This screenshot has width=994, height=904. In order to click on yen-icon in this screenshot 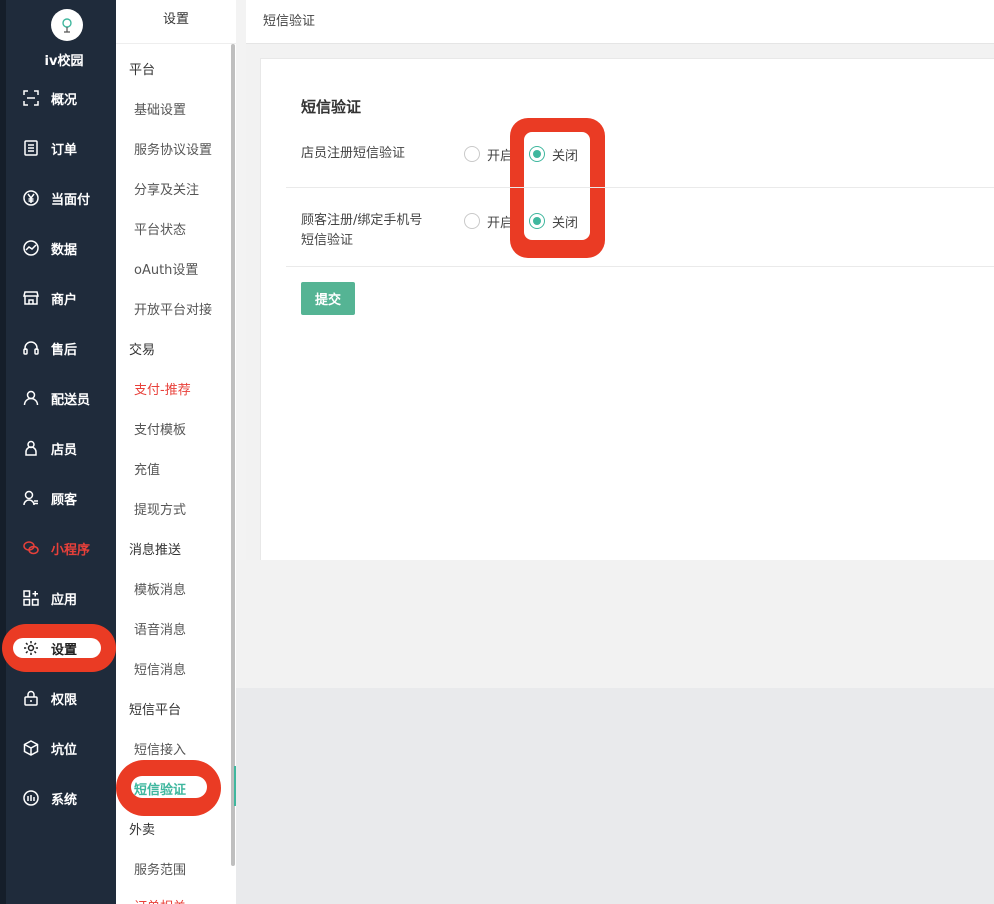, I will do `click(31, 198)`.